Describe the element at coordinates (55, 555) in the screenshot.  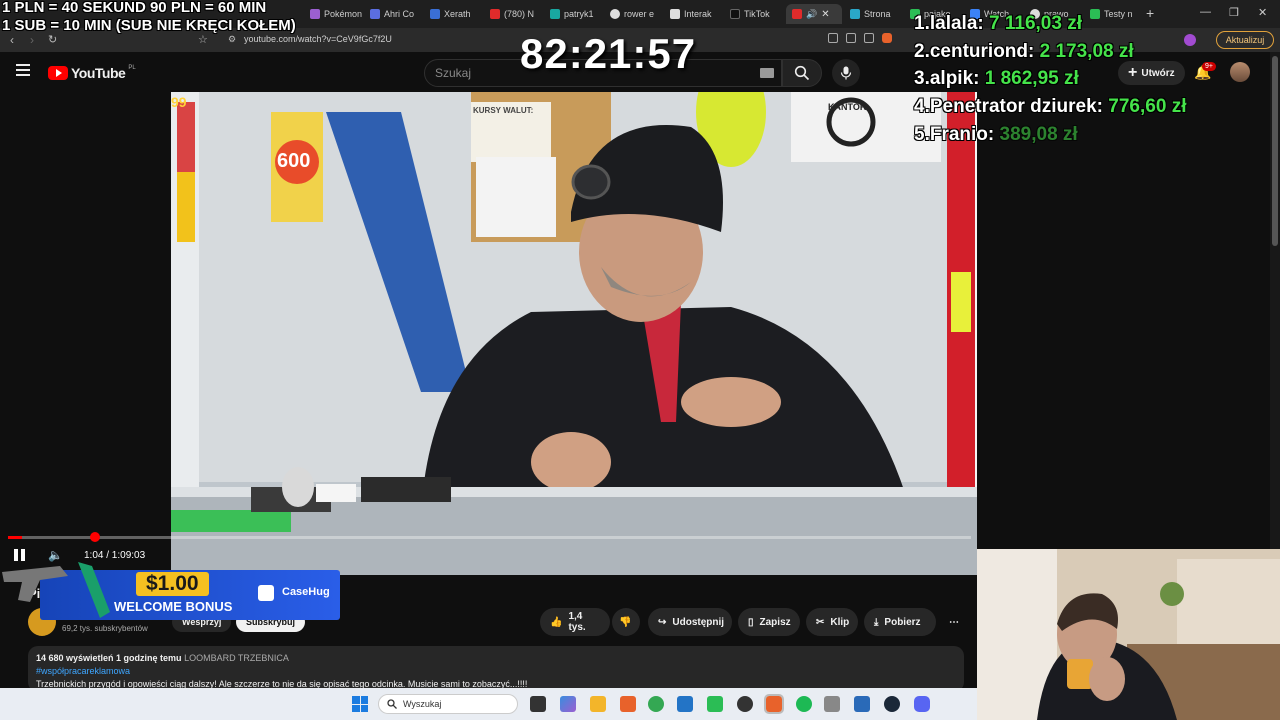
I see `volume-icon: 🔈` at that location.